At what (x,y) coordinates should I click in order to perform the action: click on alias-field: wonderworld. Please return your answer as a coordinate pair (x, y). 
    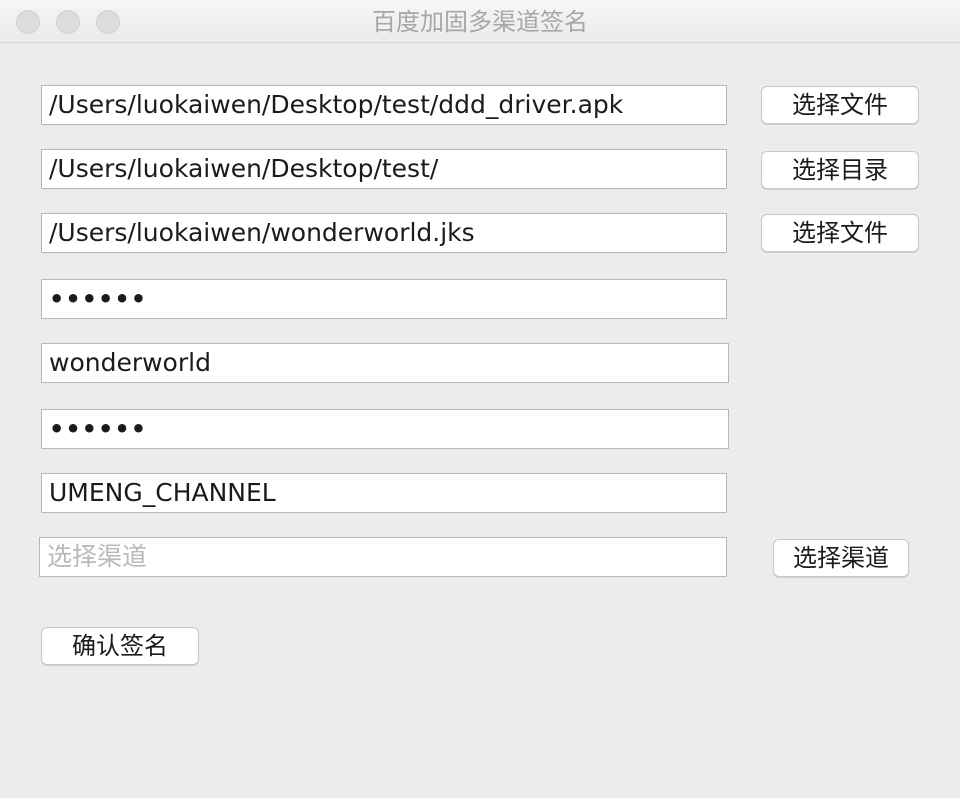
    Looking at the image, I should click on (385, 363).